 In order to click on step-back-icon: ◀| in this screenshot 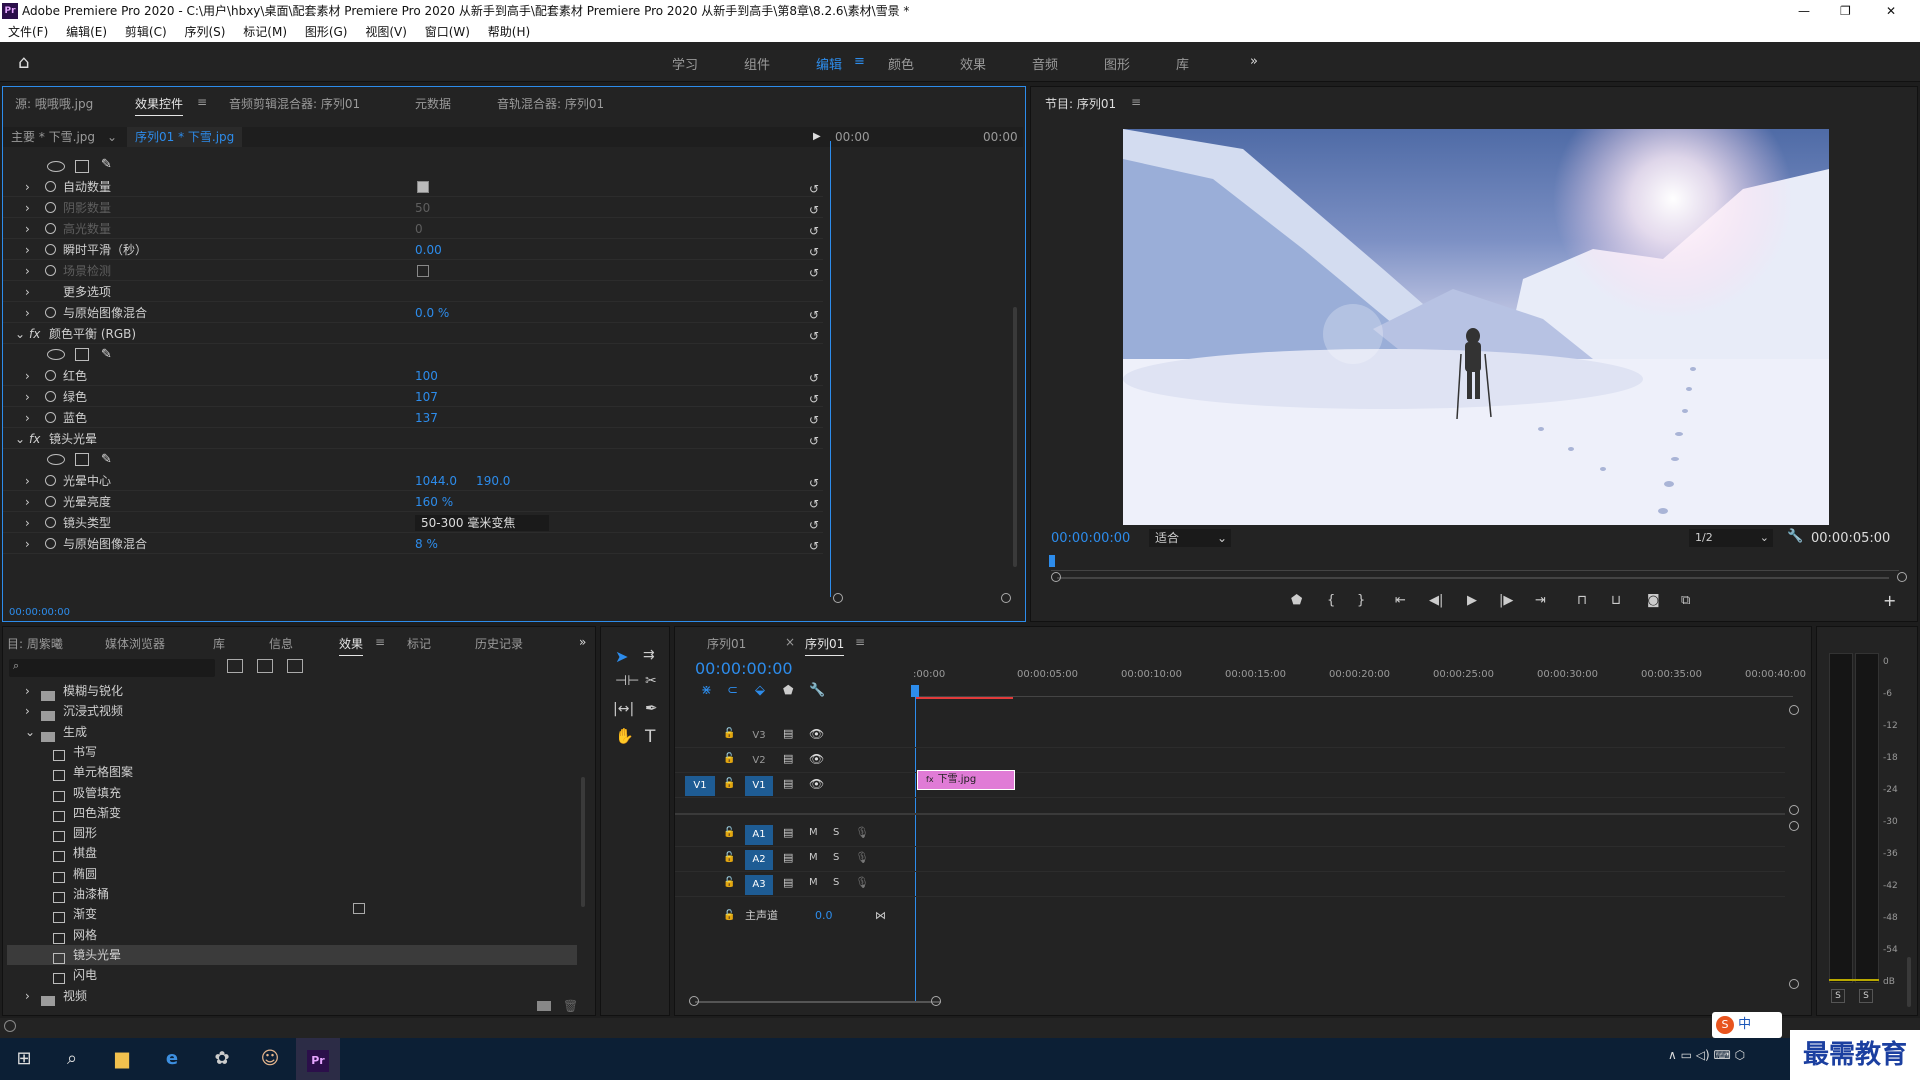, I will do `click(1436, 600)`.